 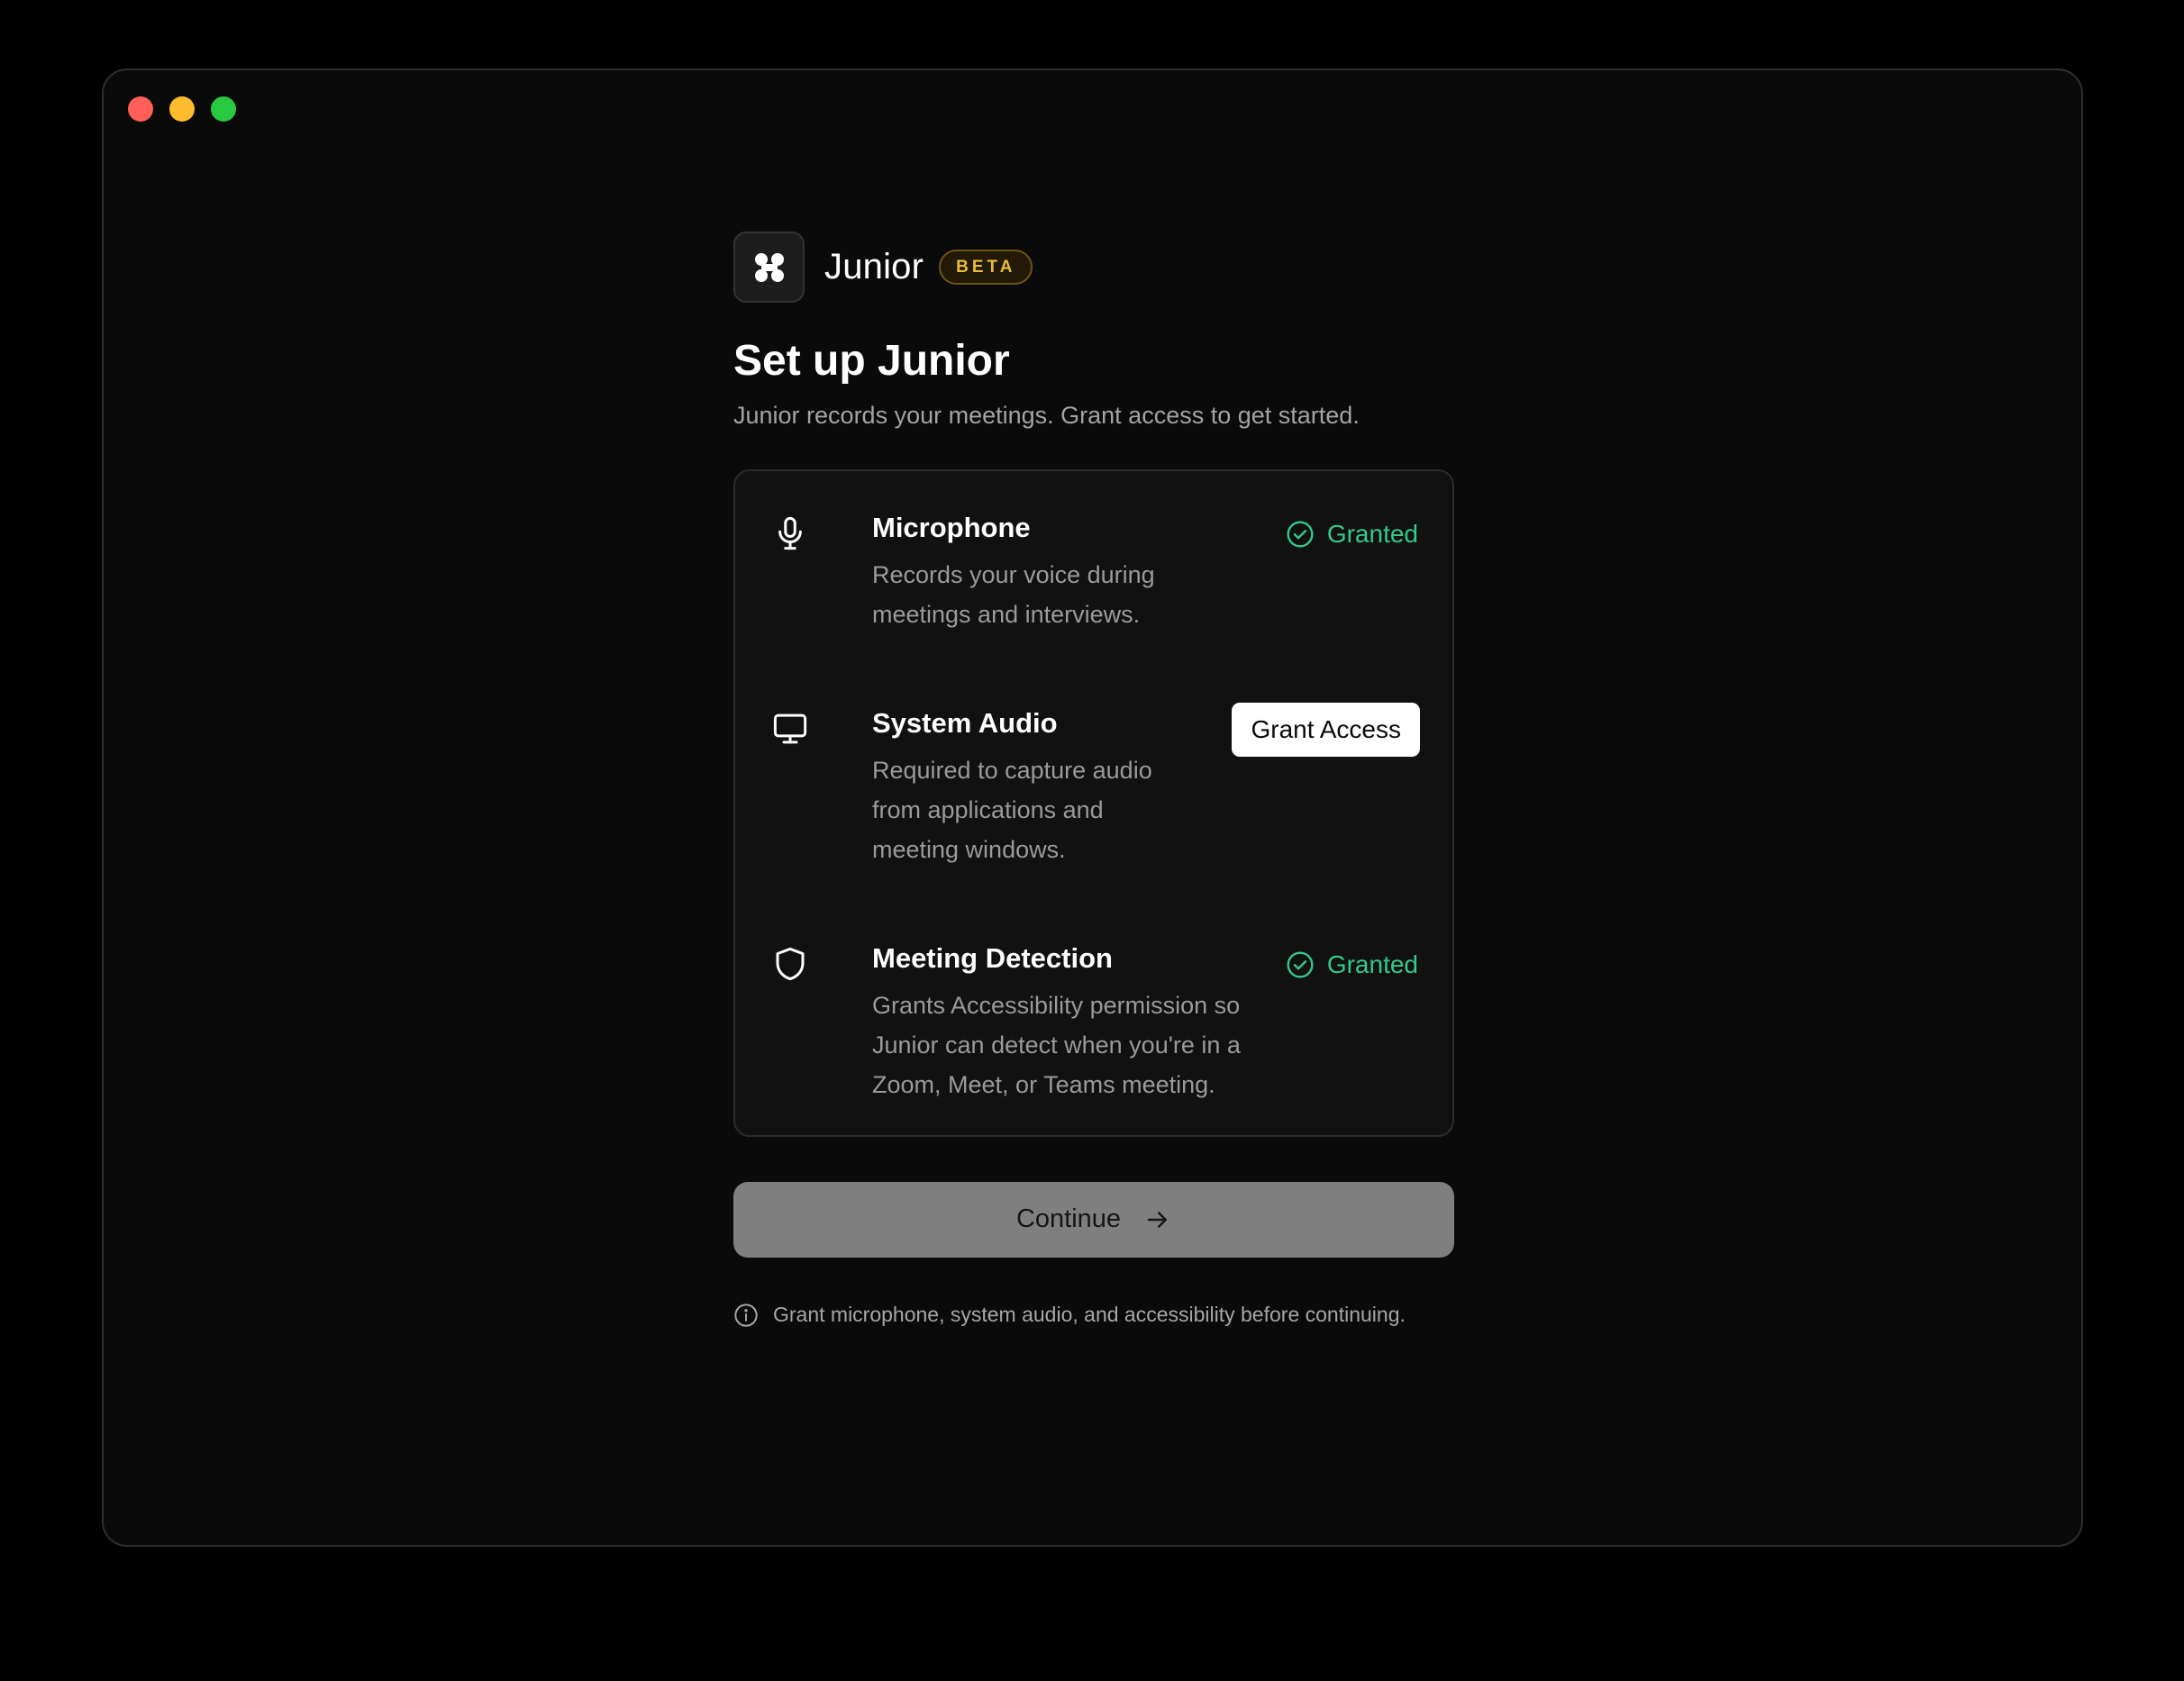 What do you see at coordinates (1068, 1219) in the screenshot?
I see `continue-label: Continue` at bounding box center [1068, 1219].